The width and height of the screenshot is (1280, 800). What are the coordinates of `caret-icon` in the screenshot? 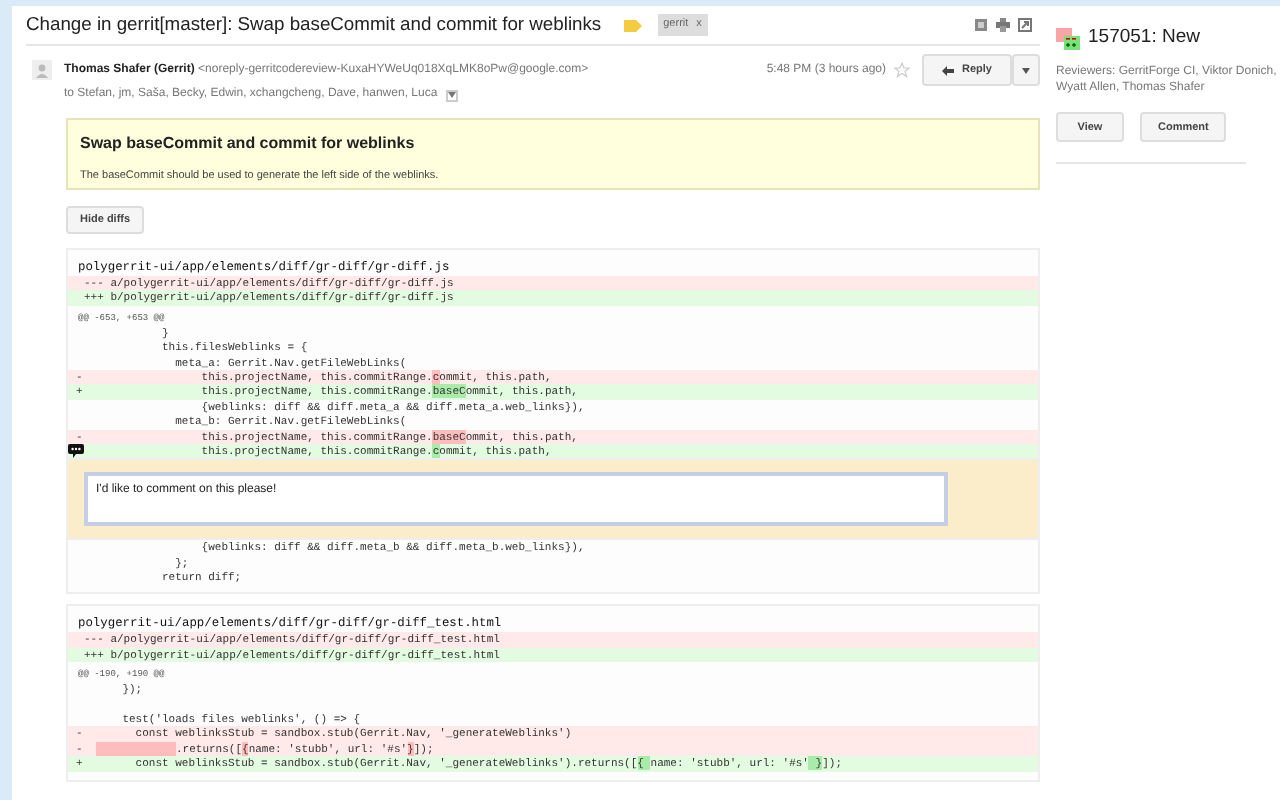 It's located at (1026, 70).